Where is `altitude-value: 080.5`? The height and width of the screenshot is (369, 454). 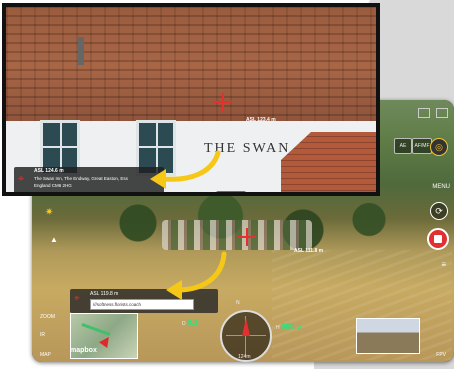
altitude-value: 080.5 is located at coordinates (291, 326).